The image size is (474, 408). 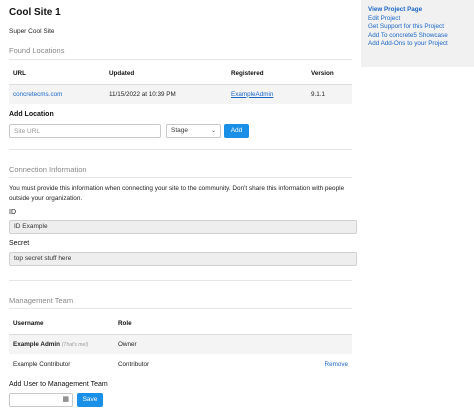 What do you see at coordinates (57, 94) in the screenshot?
I see `location-url-link: concretecms.com` at bounding box center [57, 94].